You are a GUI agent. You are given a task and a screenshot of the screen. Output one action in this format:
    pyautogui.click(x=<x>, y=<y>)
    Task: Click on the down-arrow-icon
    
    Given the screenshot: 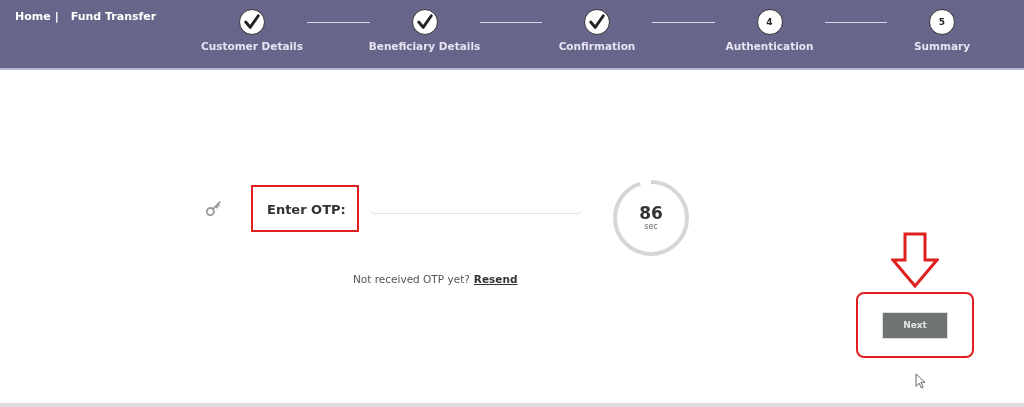 What is the action you would take?
    pyautogui.click(x=915, y=260)
    